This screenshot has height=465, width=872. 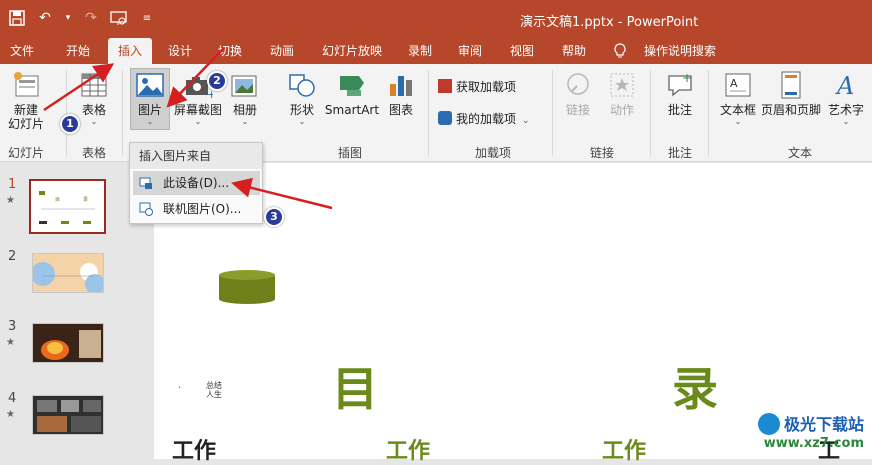 I want to click on group-label-text: 文本, so click(x=799, y=153).